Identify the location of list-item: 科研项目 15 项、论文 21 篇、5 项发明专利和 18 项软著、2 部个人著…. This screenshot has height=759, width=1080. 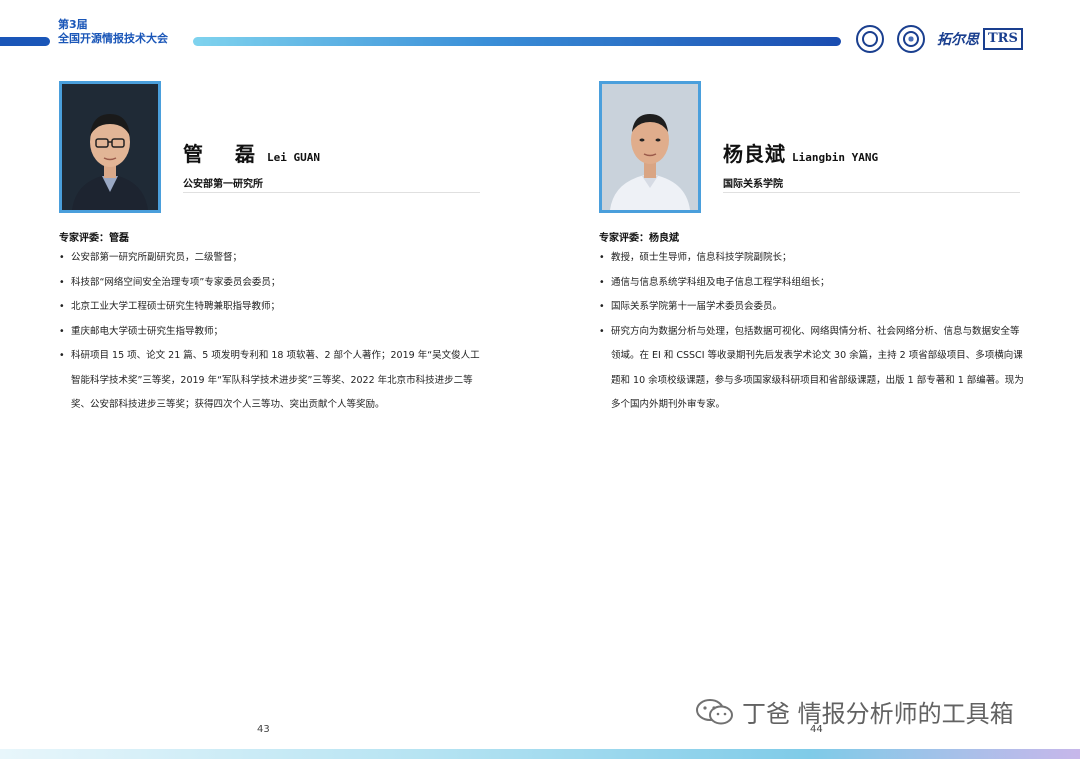
(273, 381).